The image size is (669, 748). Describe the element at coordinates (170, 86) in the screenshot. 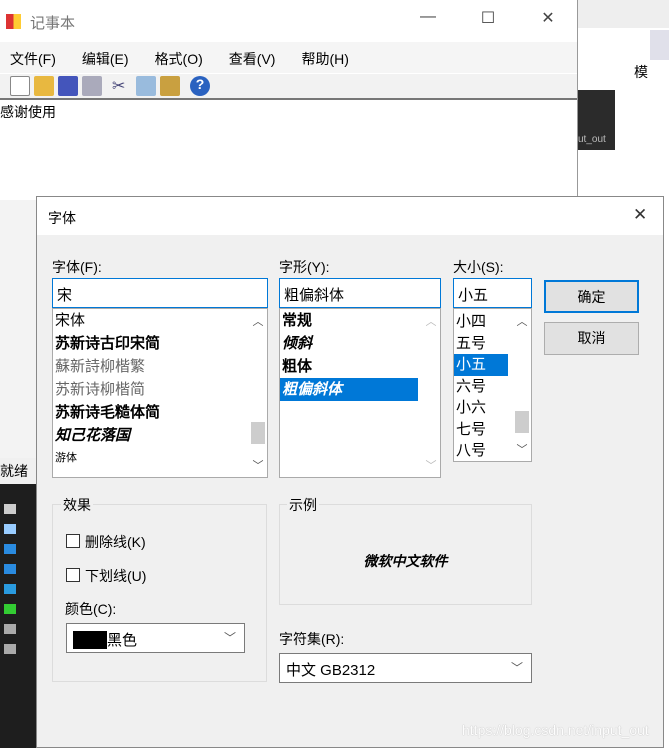

I see `paste-icon` at that location.